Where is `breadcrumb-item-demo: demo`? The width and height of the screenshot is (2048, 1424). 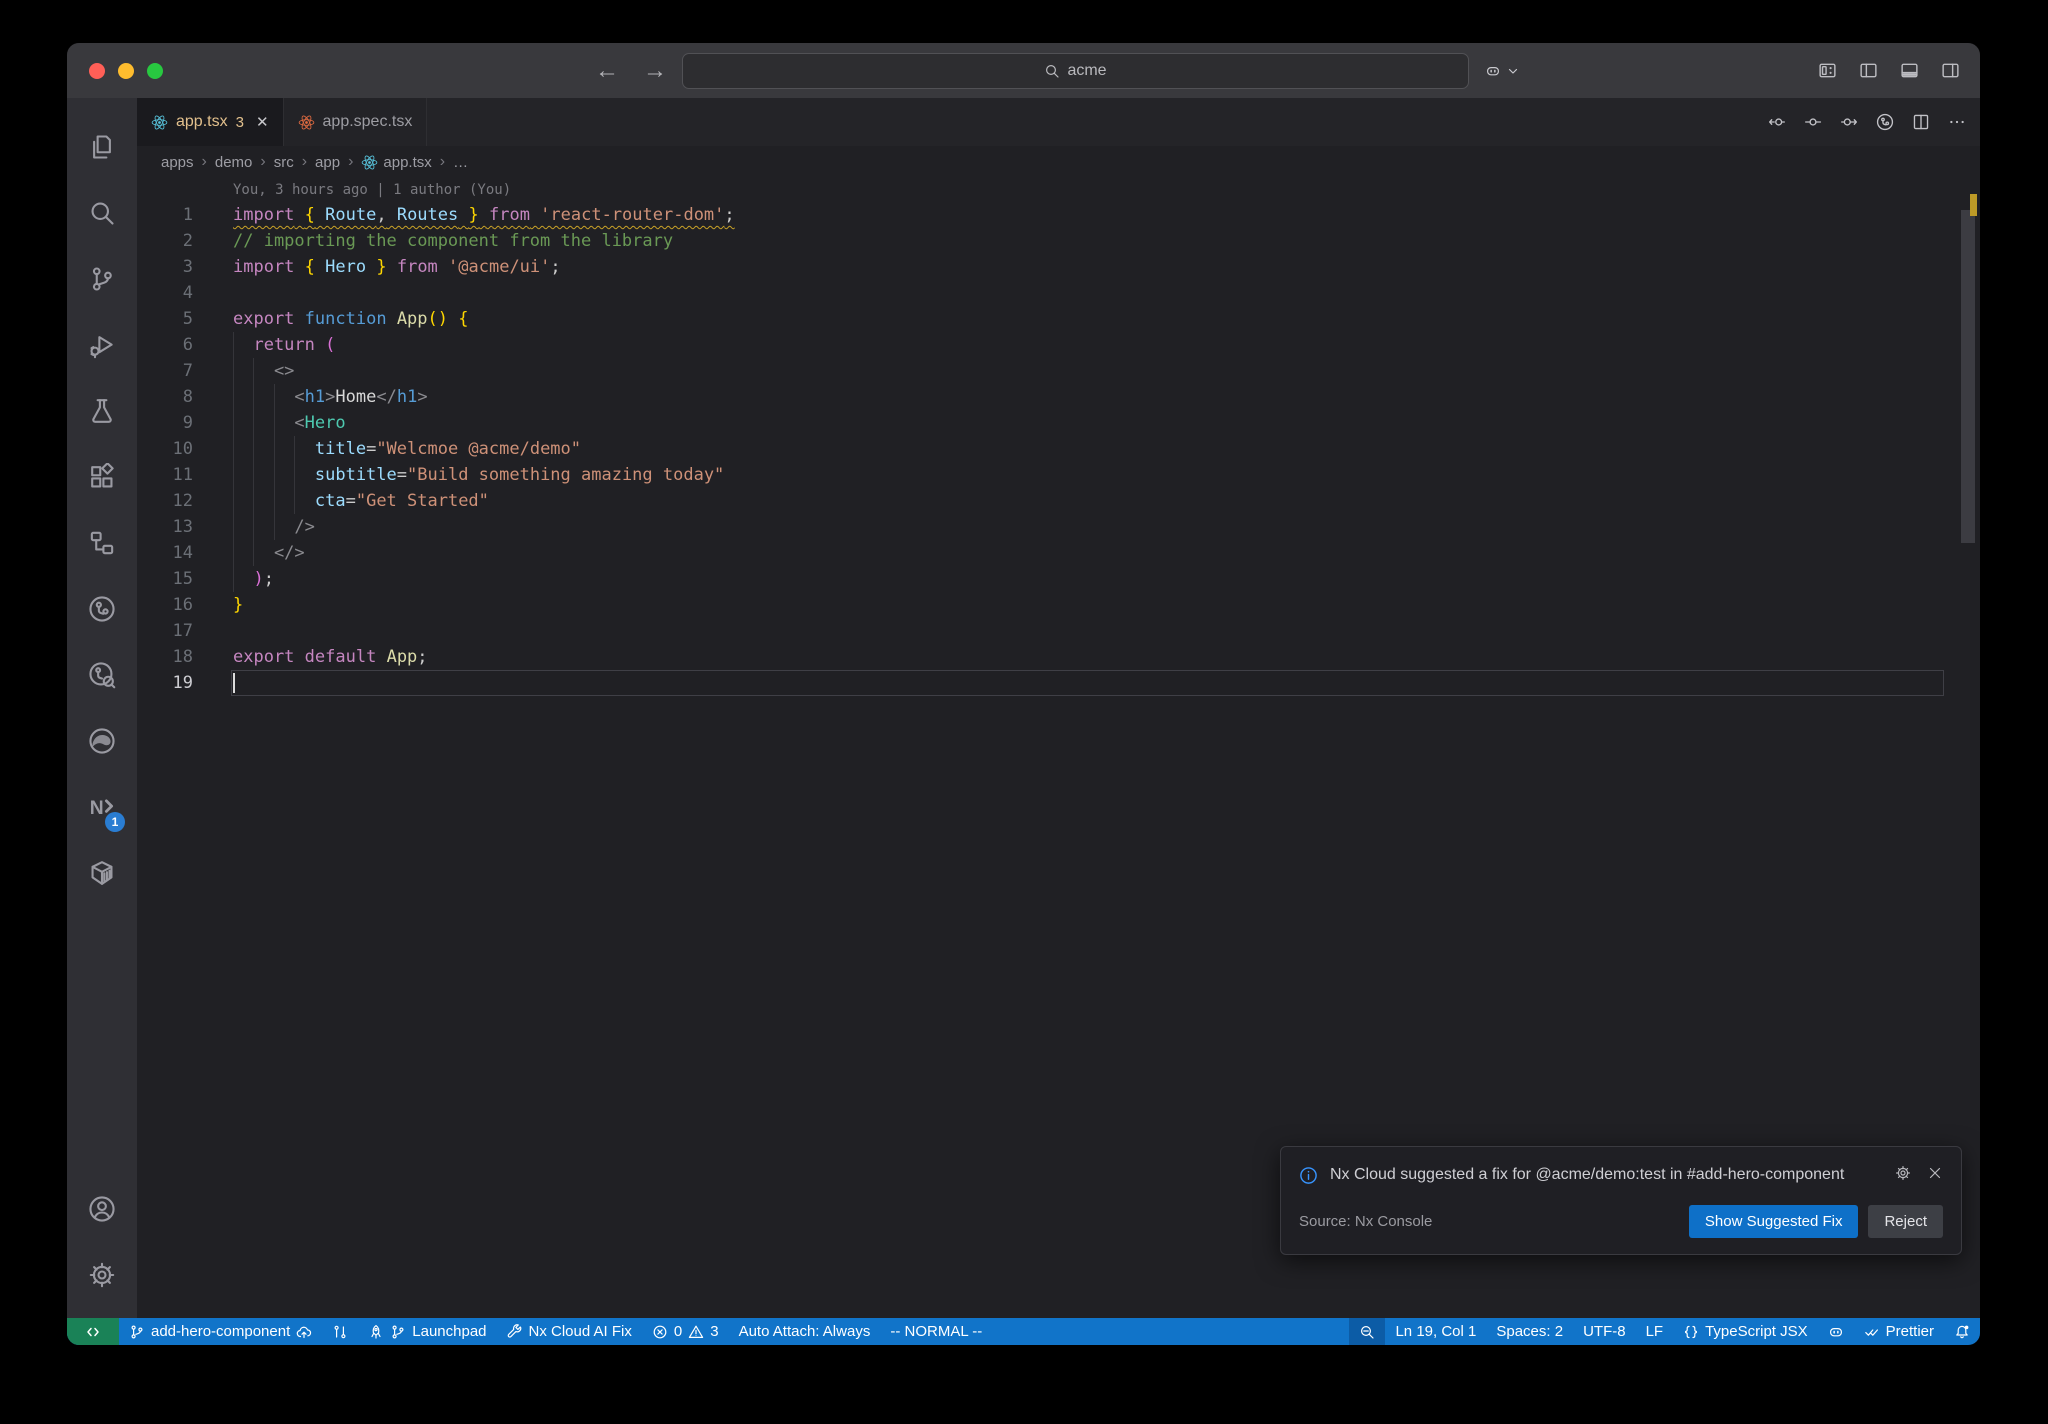 breadcrumb-item-demo: demo is located at coordinates (234, 162).